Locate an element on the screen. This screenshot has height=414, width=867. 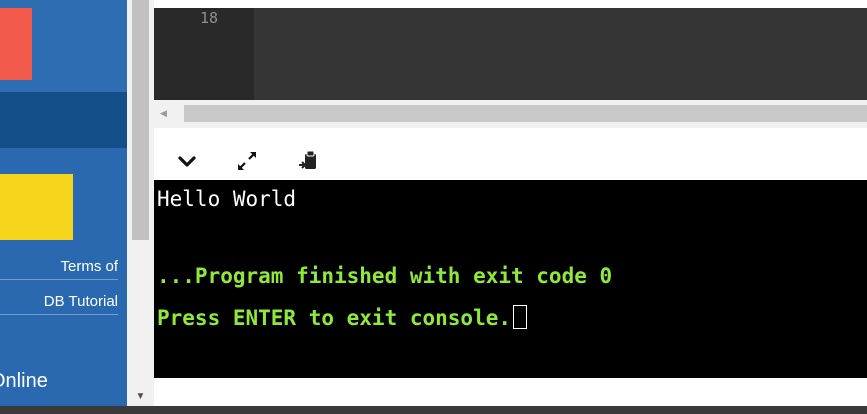
exit-prompt: Press ENTER to exit console. is located at coordinates (334, 318).